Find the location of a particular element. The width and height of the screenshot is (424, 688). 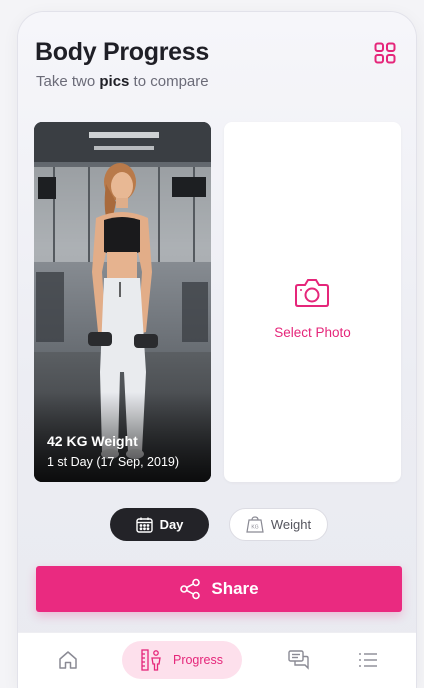

bottom-tab-bar: Progress is located at coordinates (217, 660).